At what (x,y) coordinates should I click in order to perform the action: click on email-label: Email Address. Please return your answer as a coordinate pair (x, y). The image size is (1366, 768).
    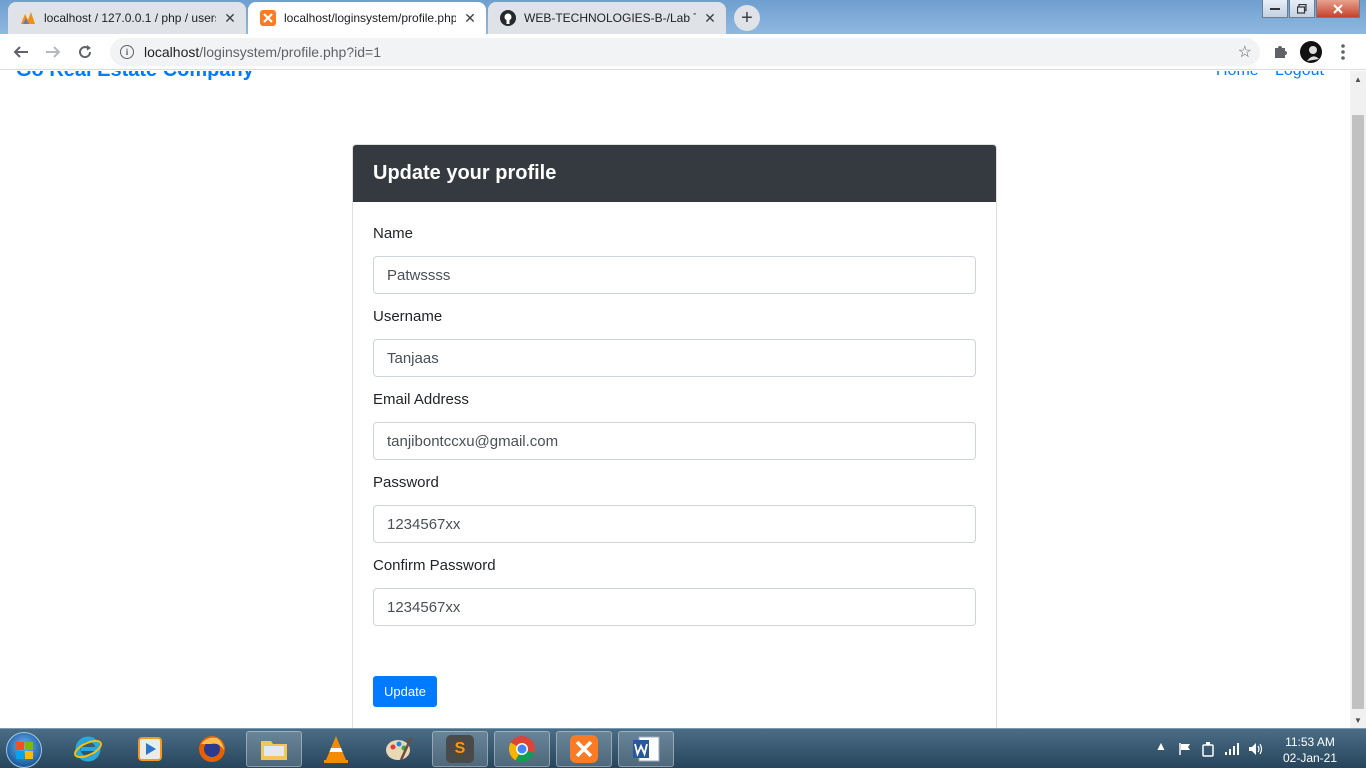
    Looking at the image, I should click on (421, 399).